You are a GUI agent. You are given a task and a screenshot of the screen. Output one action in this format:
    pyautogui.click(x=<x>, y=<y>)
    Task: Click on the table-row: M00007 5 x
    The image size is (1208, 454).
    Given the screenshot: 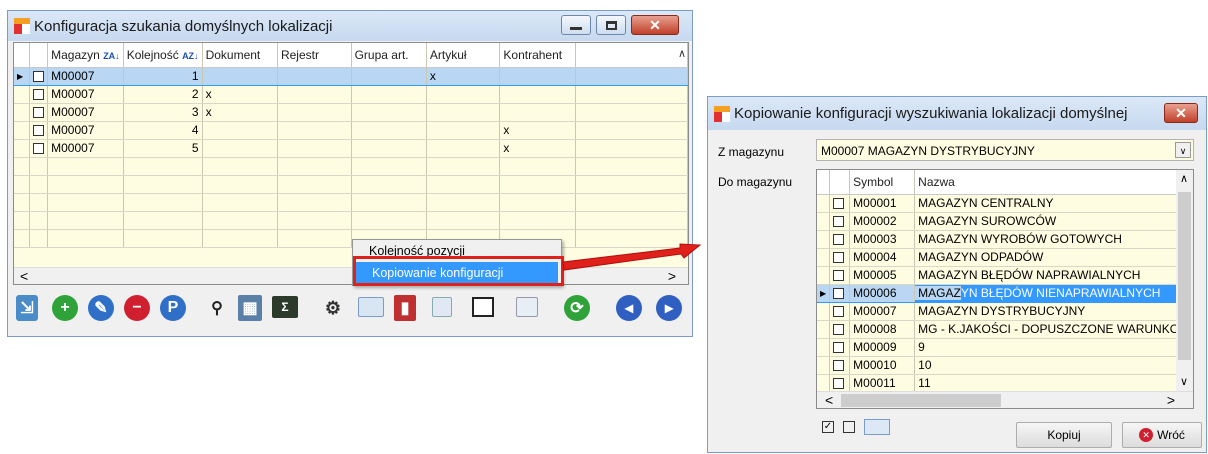 What is the action you would take?
    pyautogui.click(x=351, y=148)
    